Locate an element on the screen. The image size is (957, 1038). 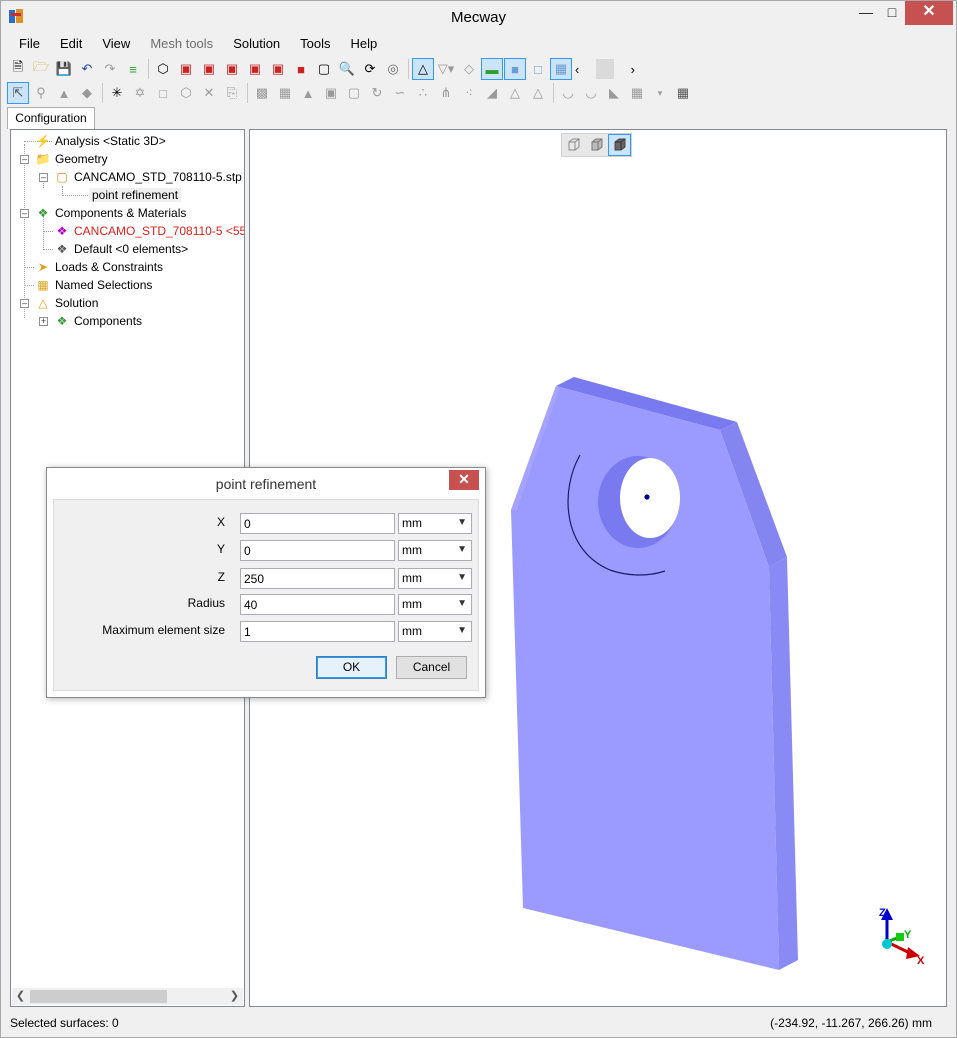
menu-solution: Solution is located at coordinates (256, 44).